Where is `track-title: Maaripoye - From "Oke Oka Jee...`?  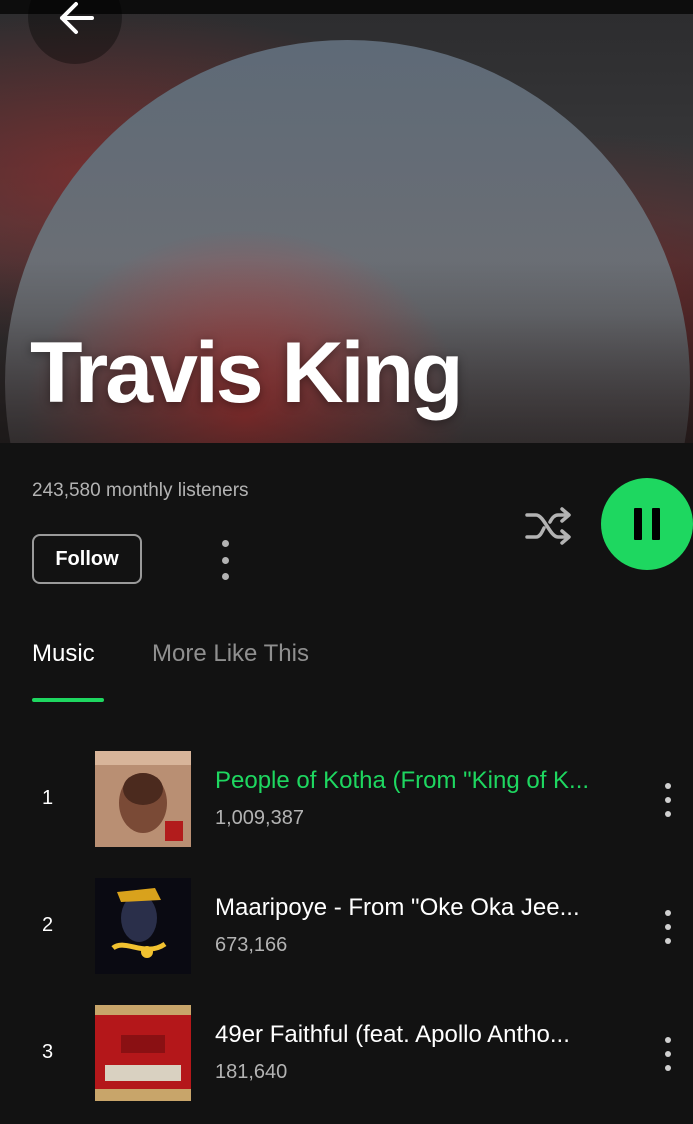 track-title: Maaripoye - From "Oke Oka Jee... is located at coordinates (397, 907).